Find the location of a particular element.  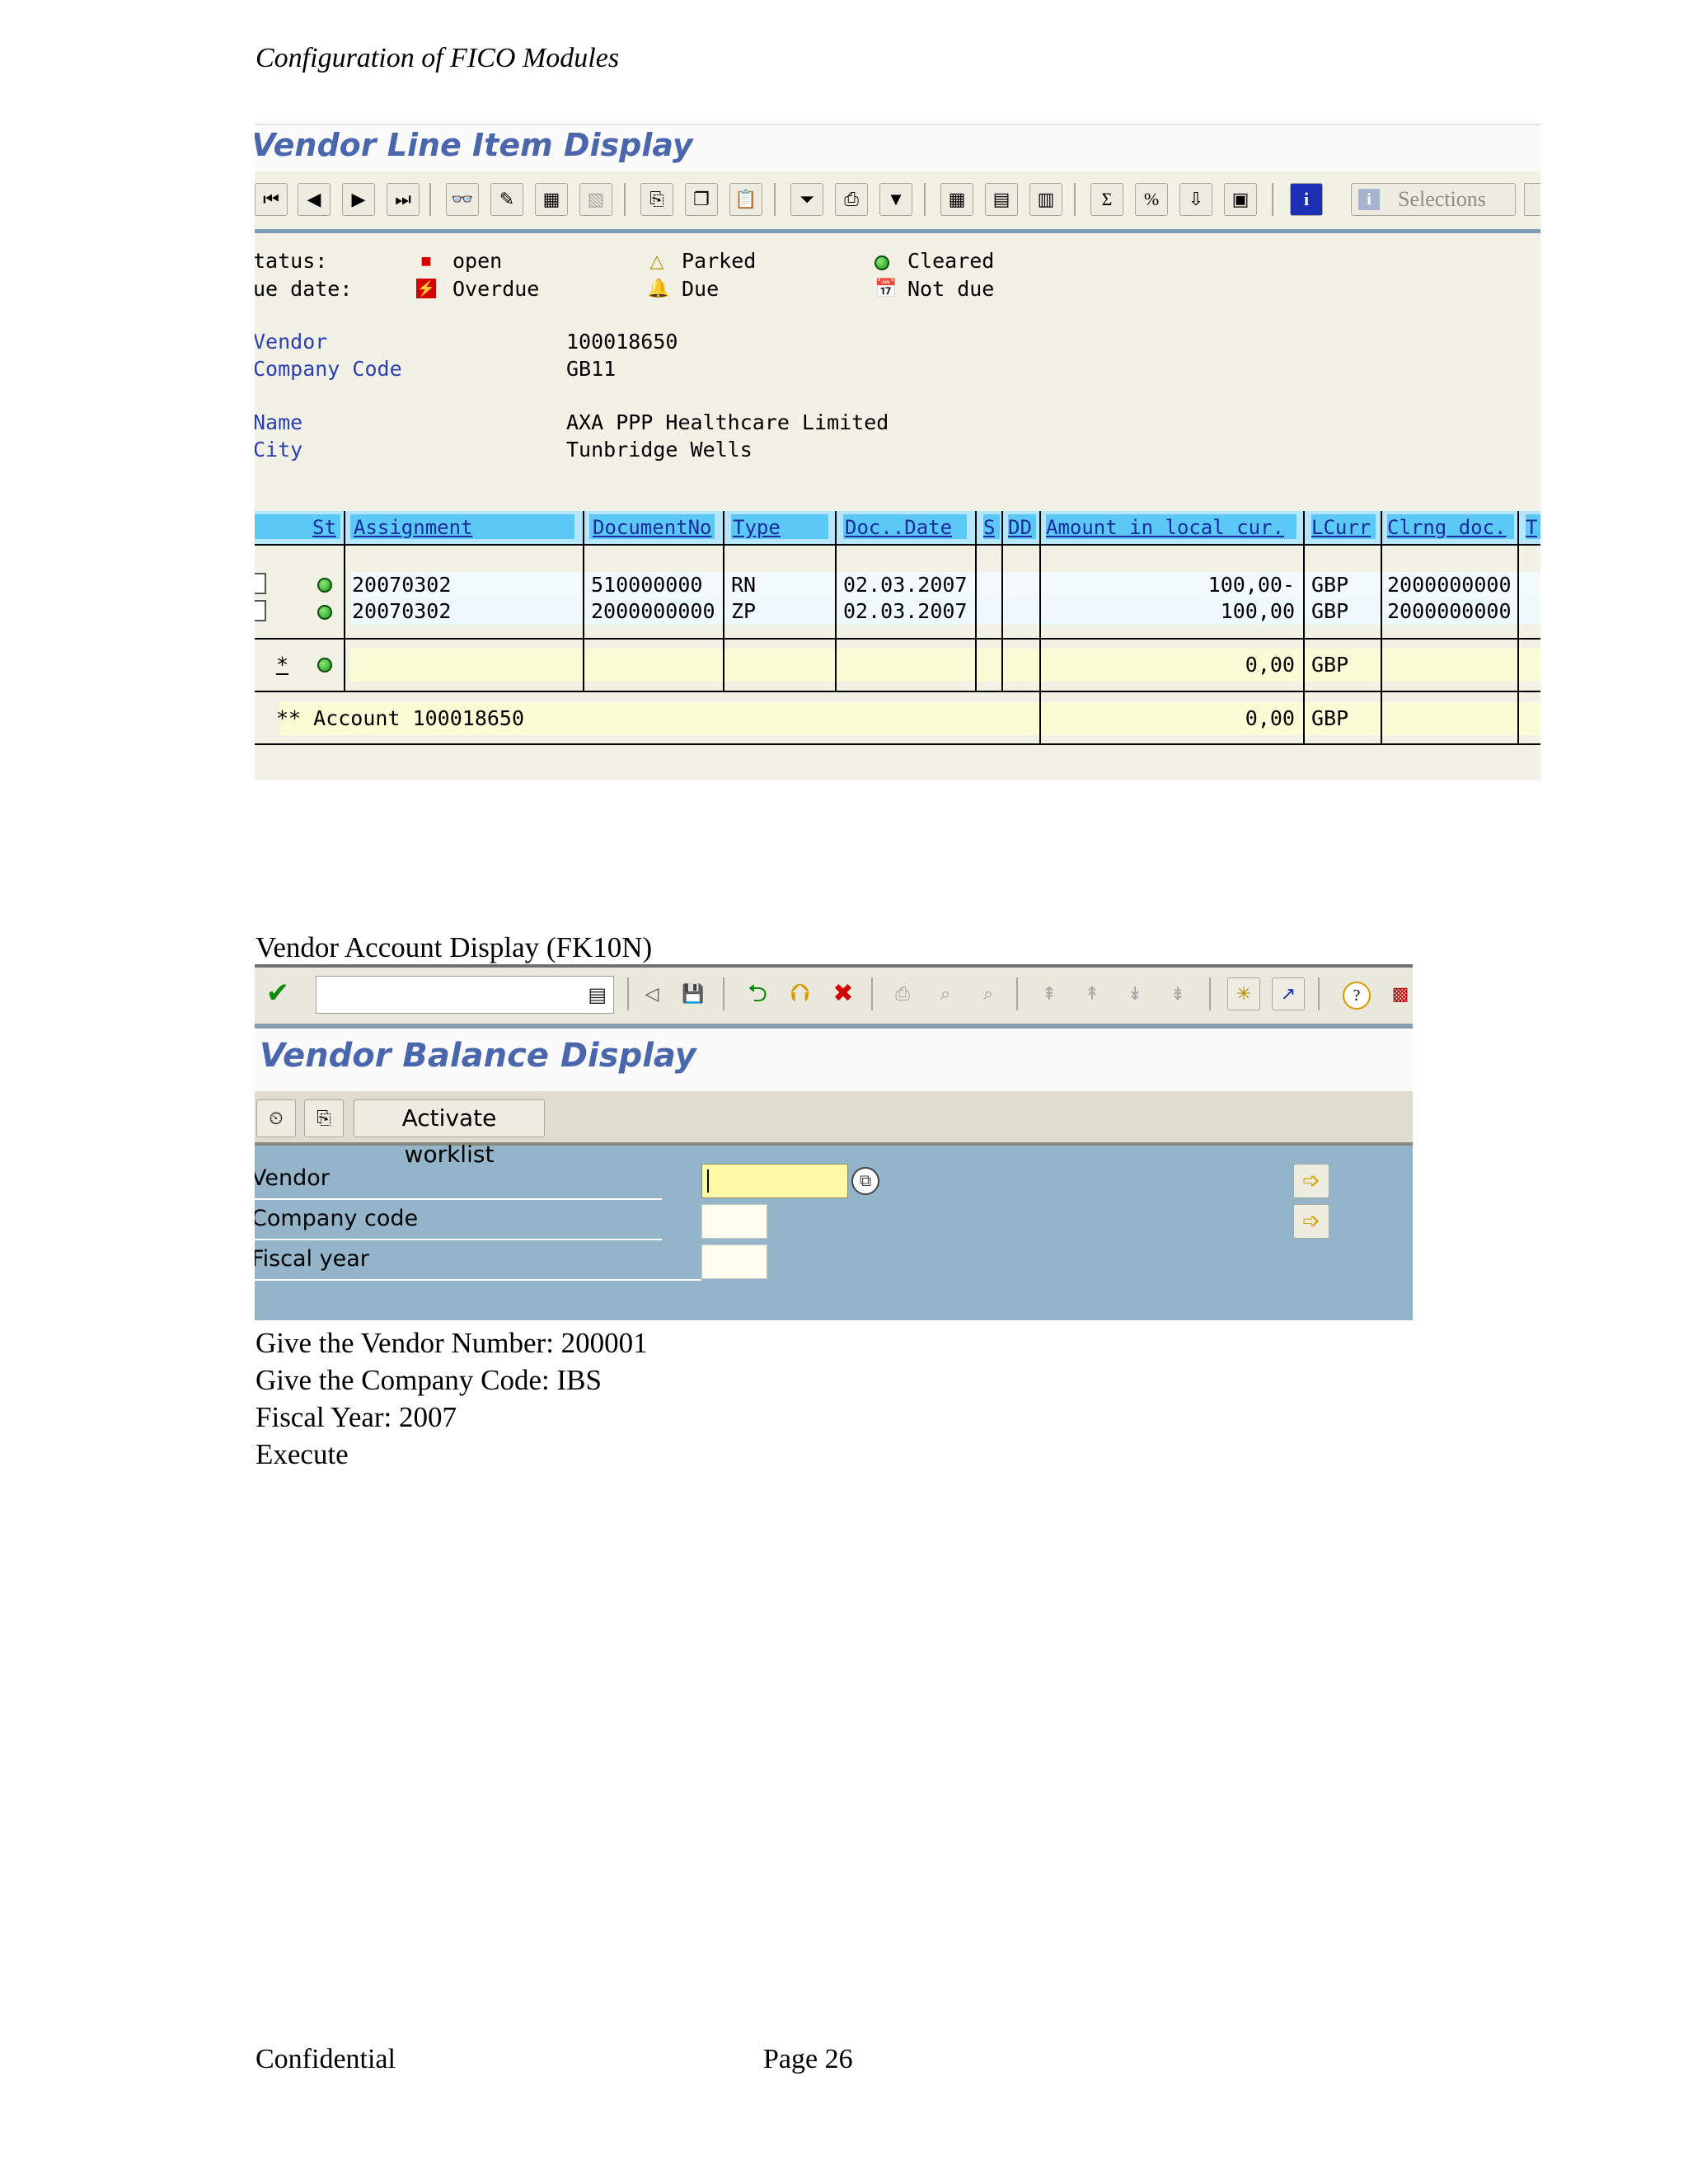

find-next-icon: ⌕ is located at coordinates (988, 993).